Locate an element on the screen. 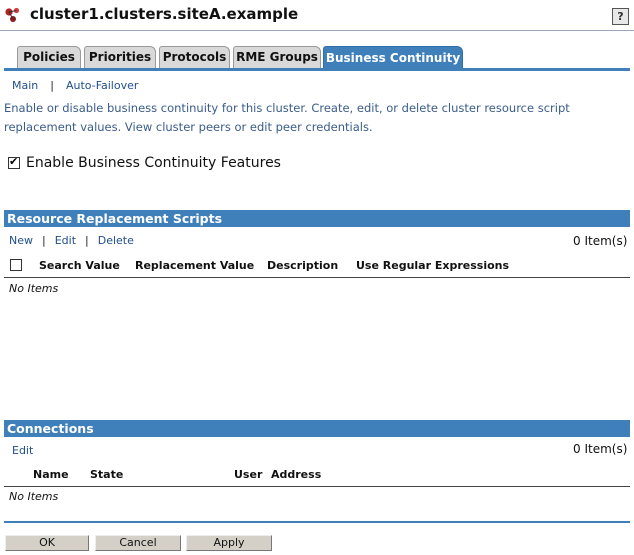 This screenshot has height=555, width=634. connections-empty-text: No Items is located at coordinates (34, 496).